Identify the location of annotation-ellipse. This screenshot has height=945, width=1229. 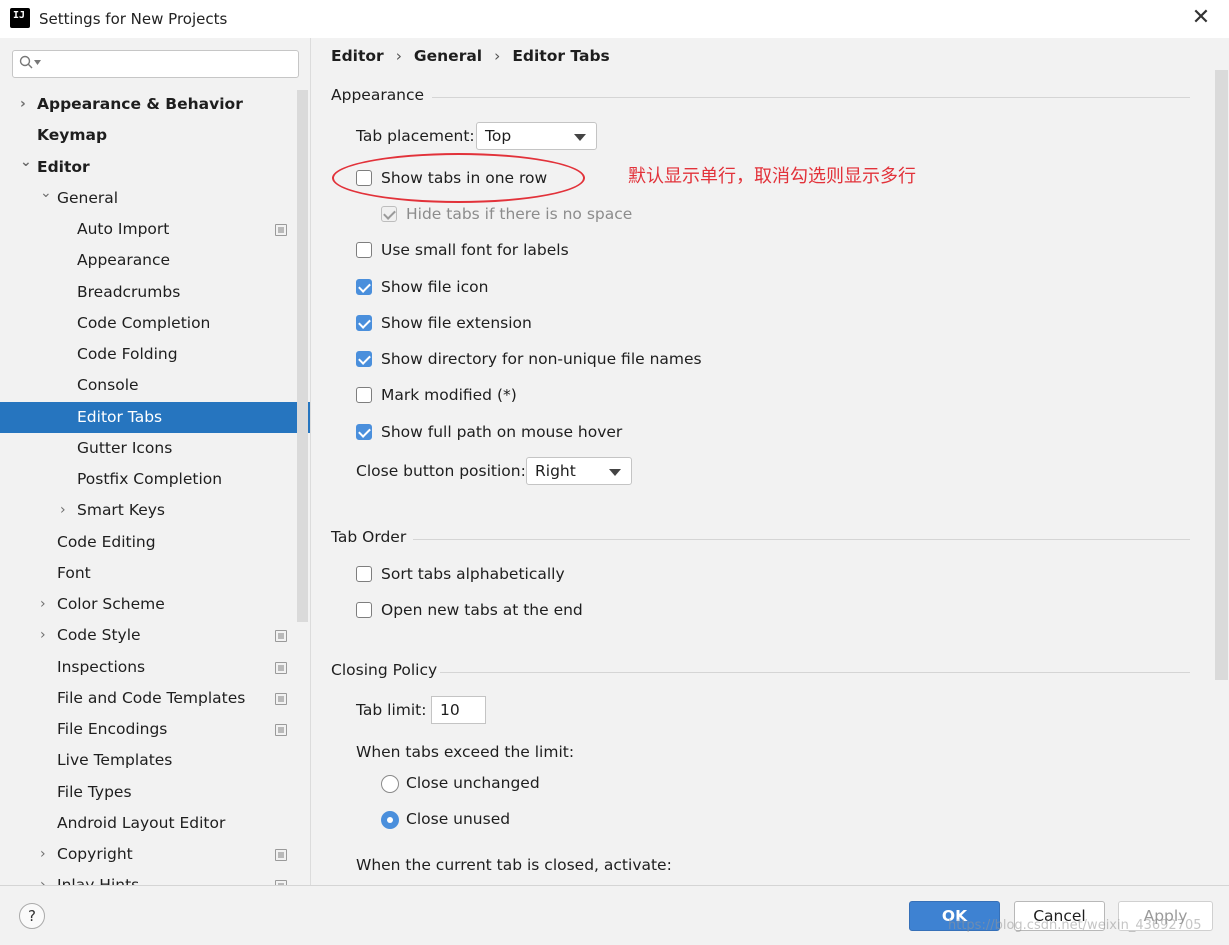
(458, 178).